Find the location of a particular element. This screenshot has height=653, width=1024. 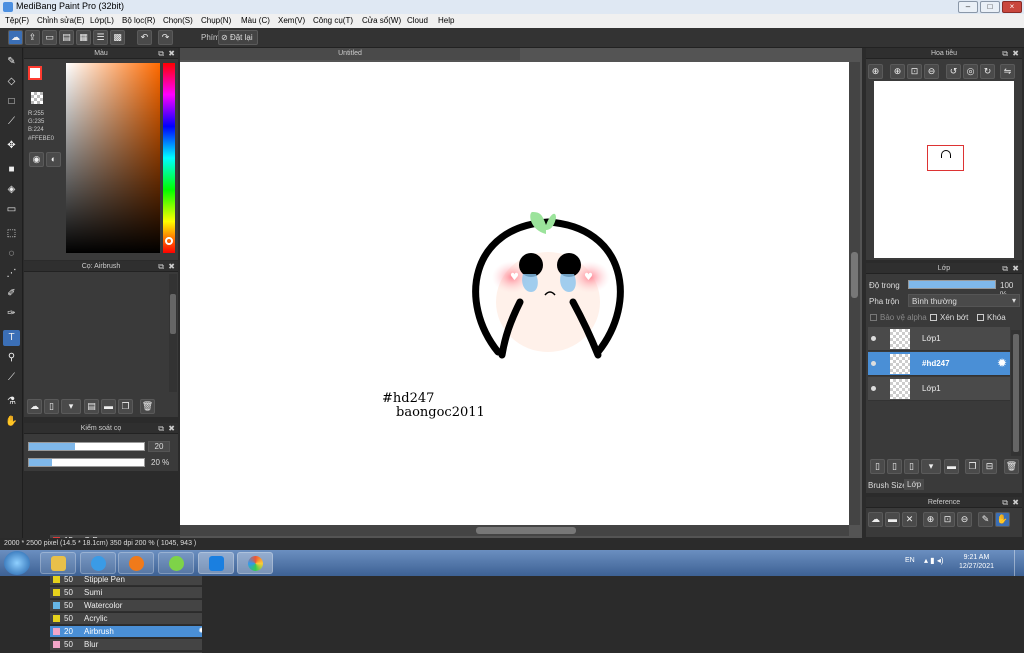

document-tab: Untitled is located at coordinates (350, 54).